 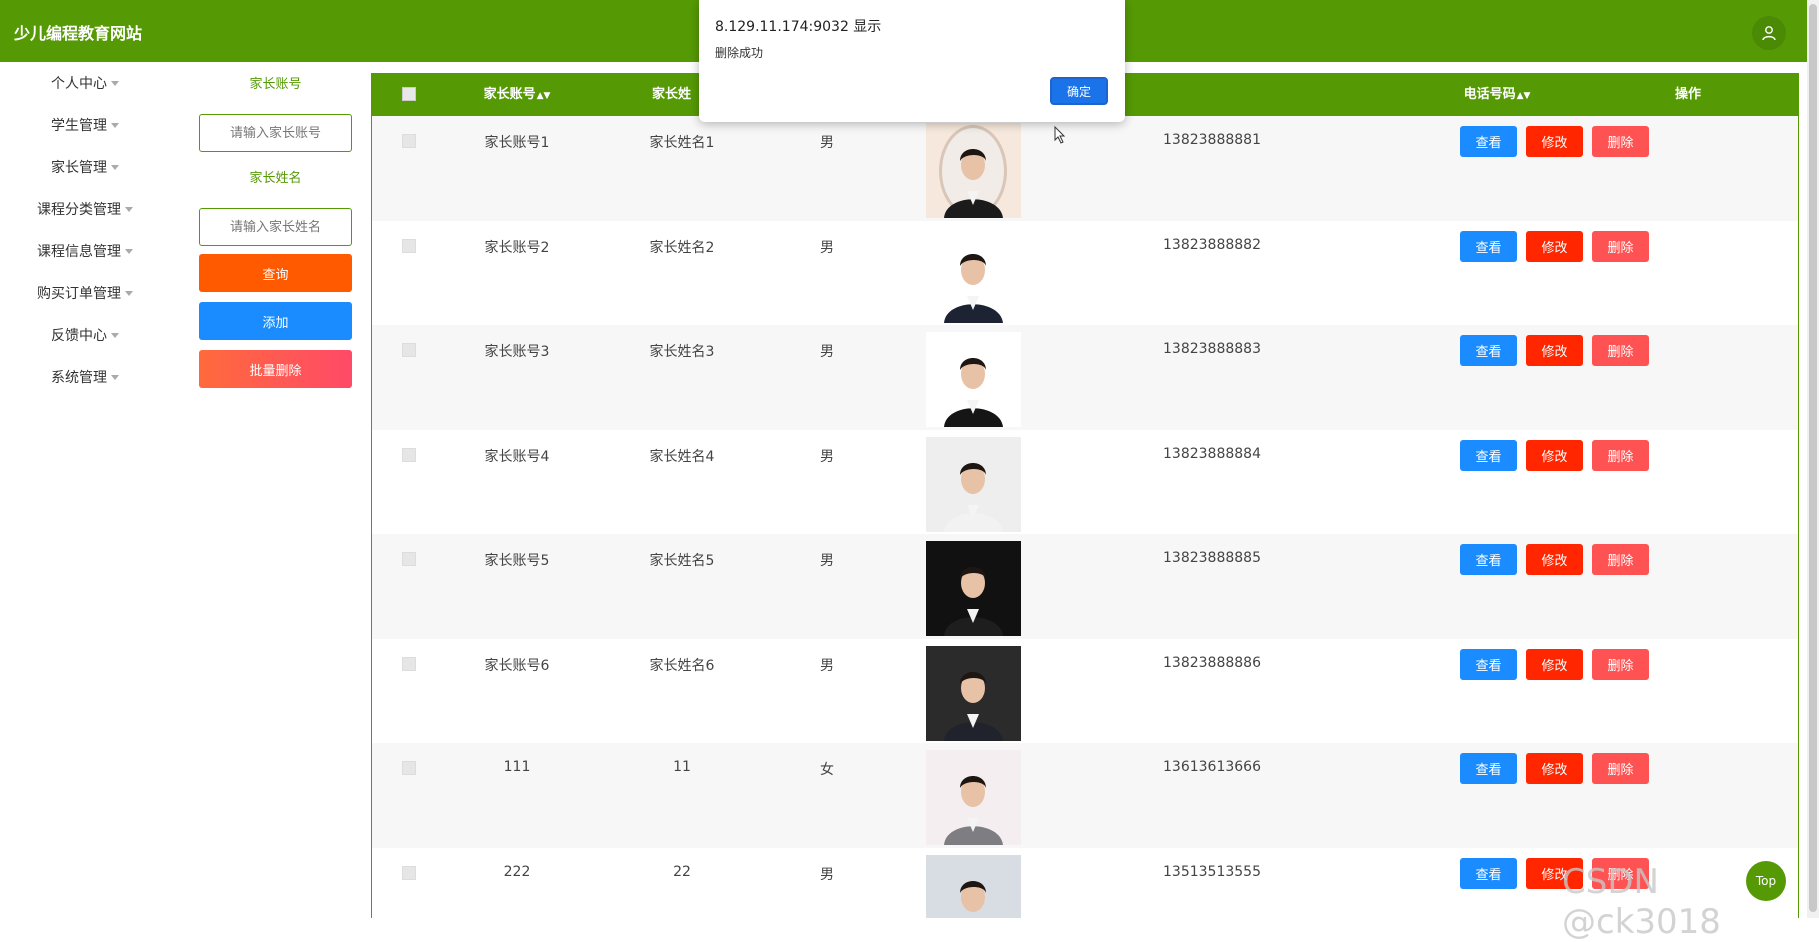 What do you see at coordinates (1212, 767) in the screenshot?
I see `cell-phone: 13613613666` at bounding box center [1212, 767].